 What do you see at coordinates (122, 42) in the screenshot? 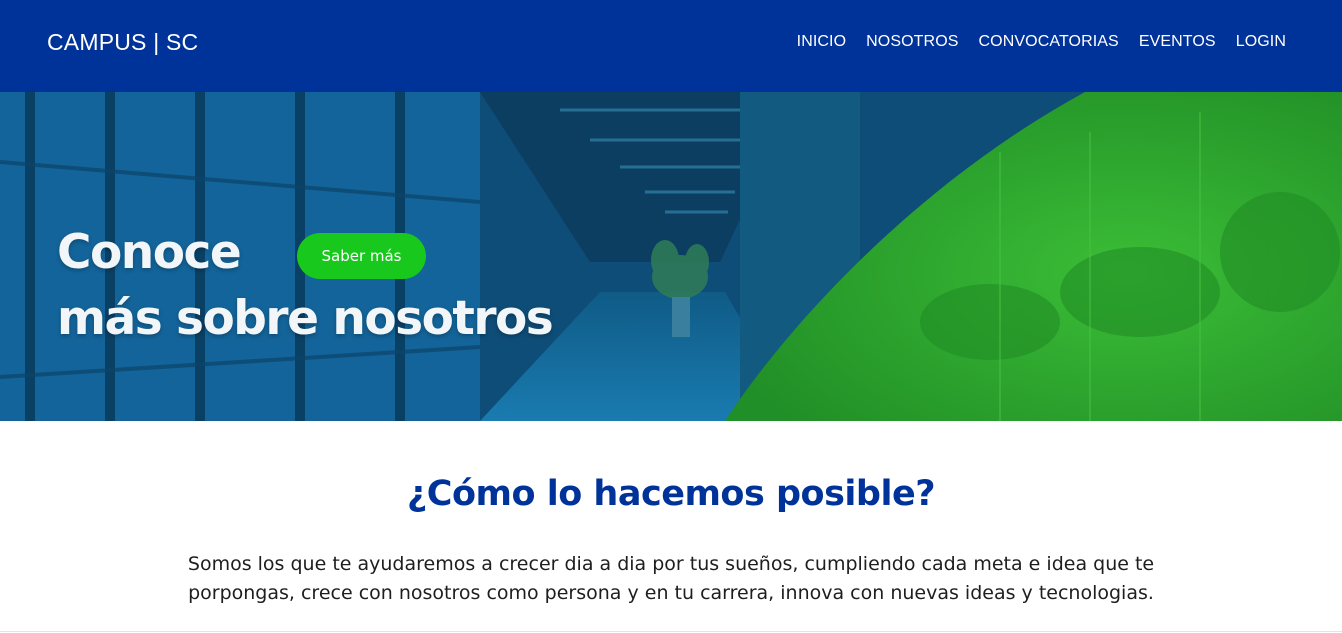
I see `brand-logo: CAMPUS | SC` at bounding box center [122, 42].